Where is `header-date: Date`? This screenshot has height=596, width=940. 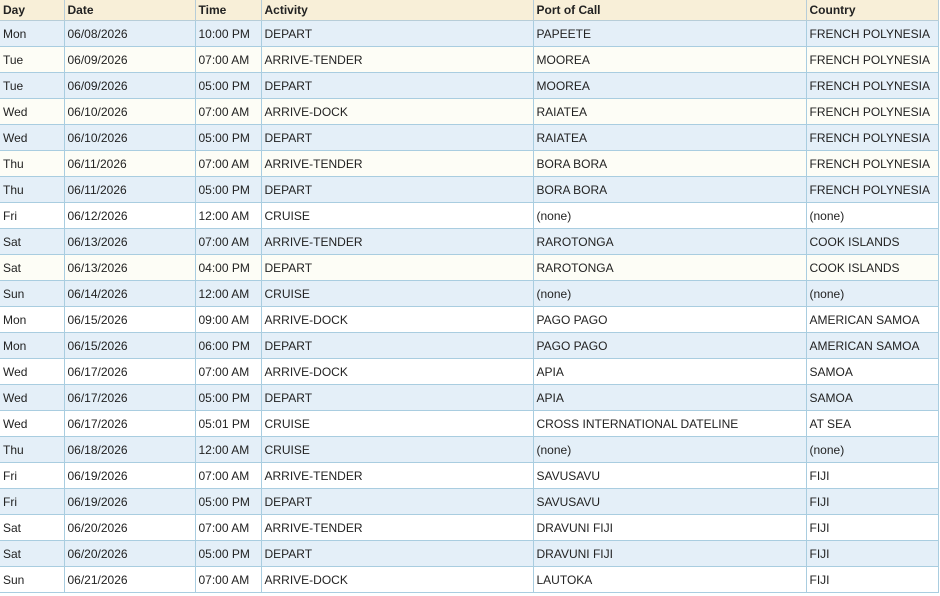
header-date: Date is located at coordinates (130, 10).